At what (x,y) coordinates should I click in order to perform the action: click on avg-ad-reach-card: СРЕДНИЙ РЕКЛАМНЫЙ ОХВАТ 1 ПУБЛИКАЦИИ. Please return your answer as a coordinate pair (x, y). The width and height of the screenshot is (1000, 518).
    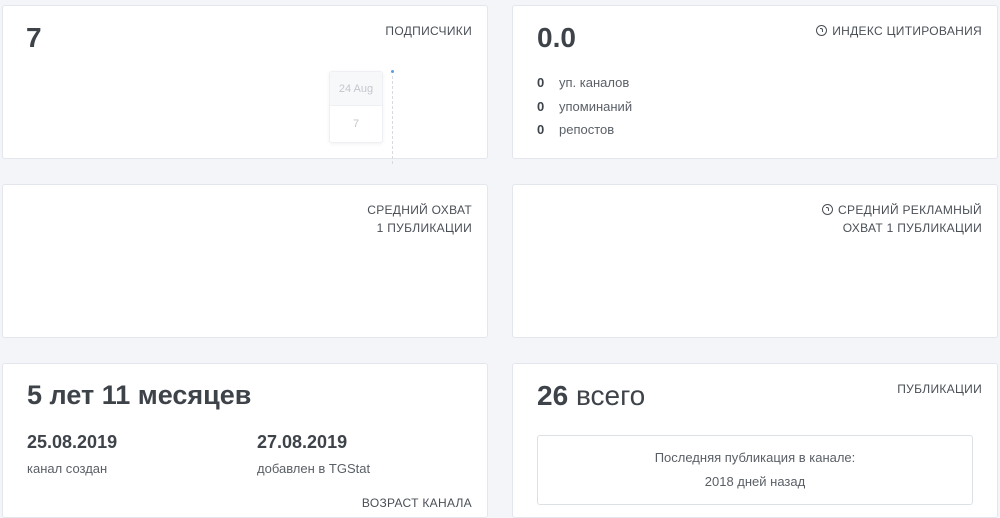
    Looking at the image, I should click on (755, 261).